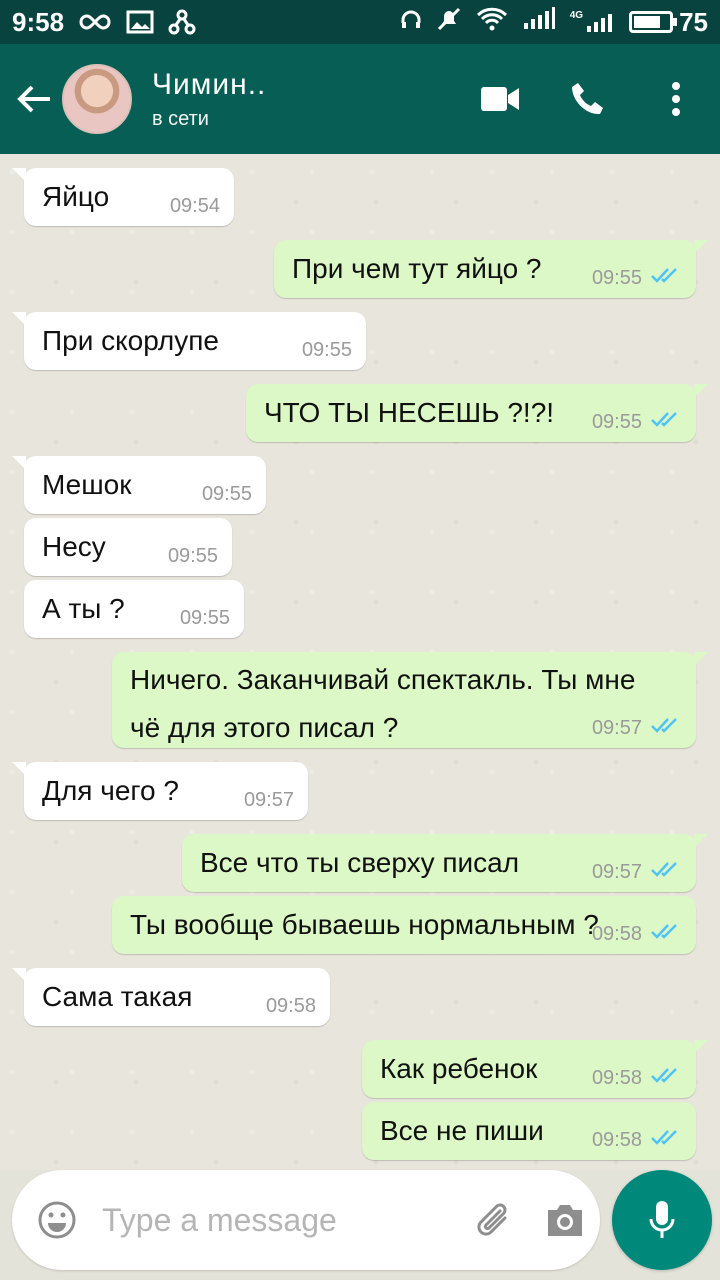 Image resolution: width=720 pixels, height=1280 pixels. What do you see at coordinates (364, 924) in the screenshot?
I see `message-text: Ты вообще бываешь нормальным ?` at bounding box center [364, 924].